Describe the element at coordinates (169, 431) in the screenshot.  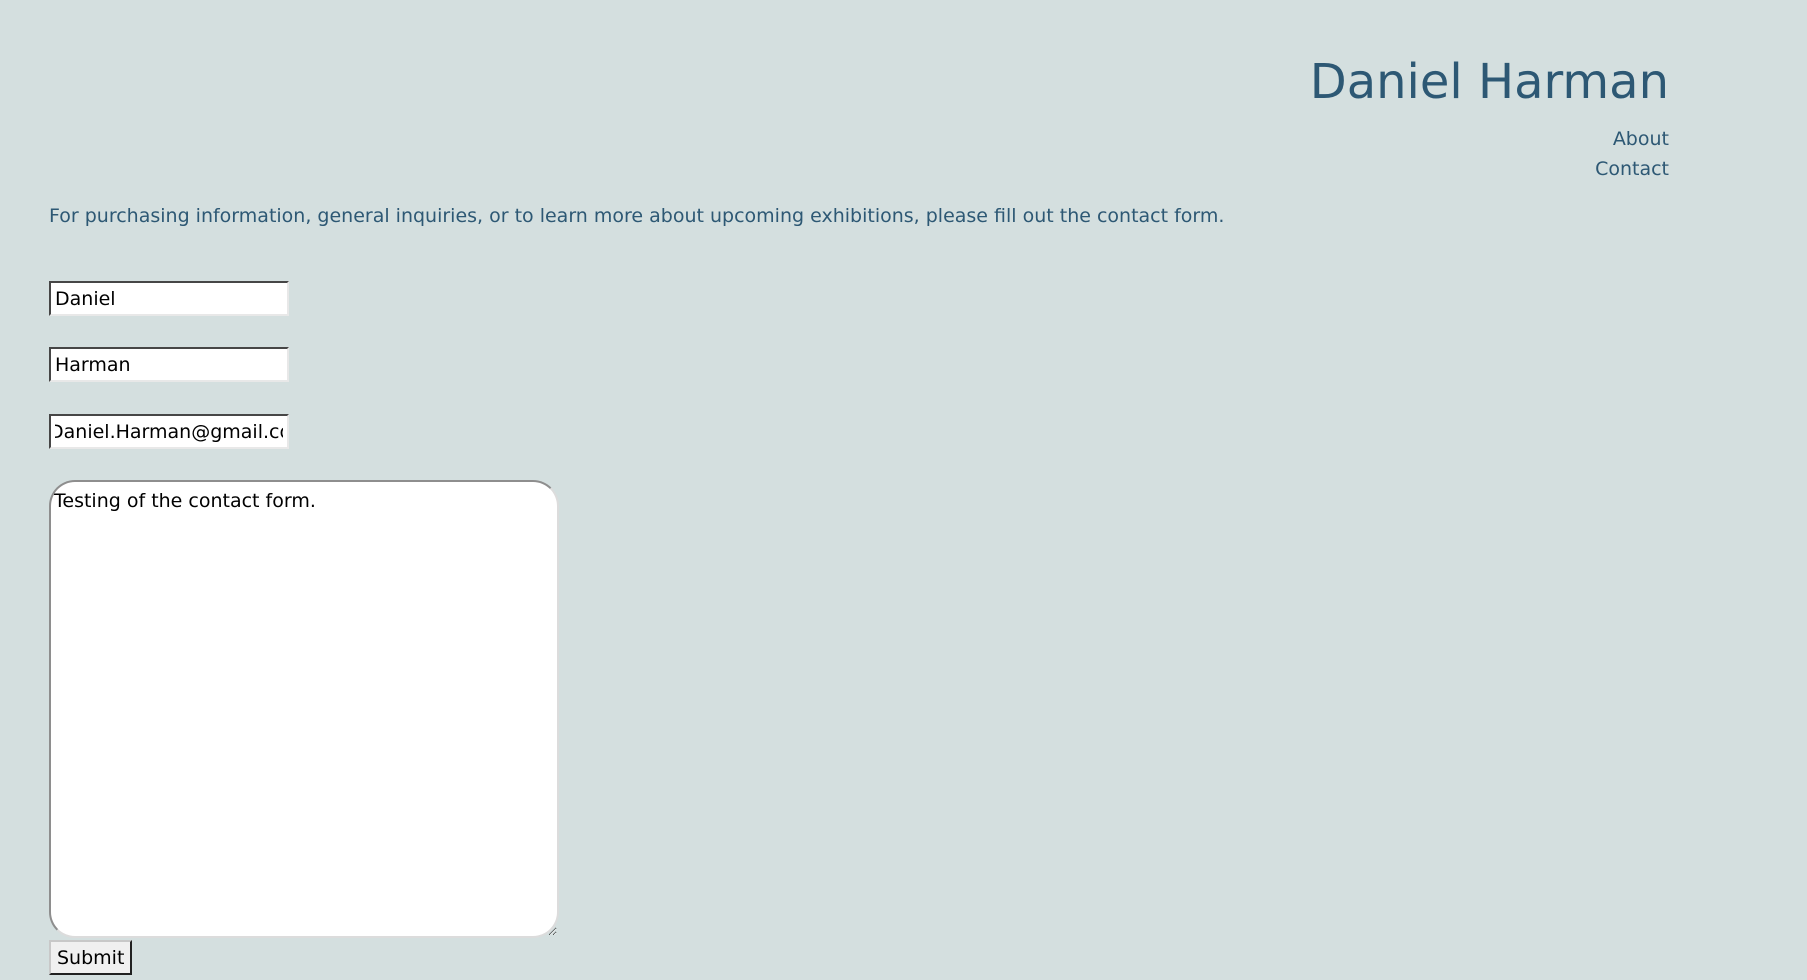
I see `email-input` at that location.